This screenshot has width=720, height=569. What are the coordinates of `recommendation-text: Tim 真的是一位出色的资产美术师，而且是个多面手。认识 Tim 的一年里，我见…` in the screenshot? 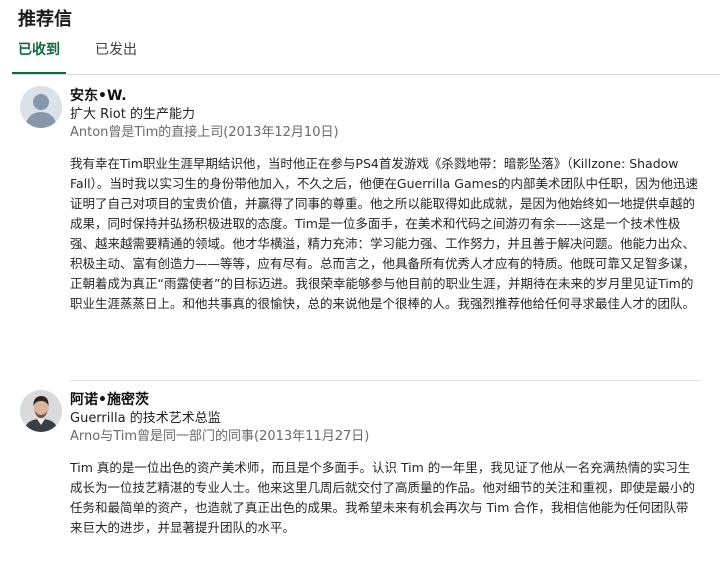 It's located at (383, 497).